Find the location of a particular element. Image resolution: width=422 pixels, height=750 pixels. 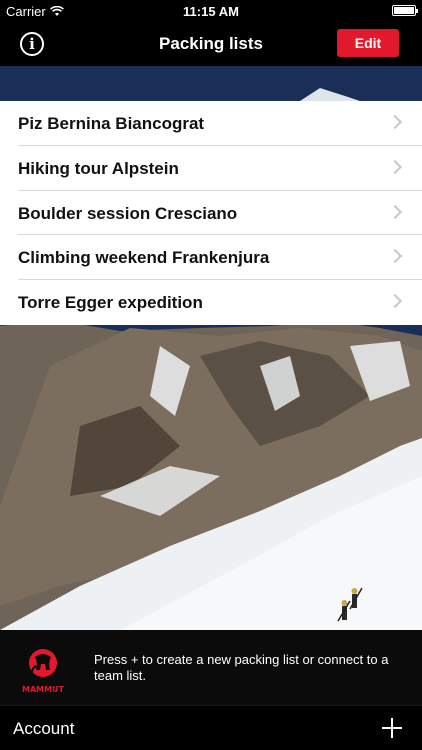

list-item-label: Piz Bernina Biancograt is located at coordinates (111, 123).